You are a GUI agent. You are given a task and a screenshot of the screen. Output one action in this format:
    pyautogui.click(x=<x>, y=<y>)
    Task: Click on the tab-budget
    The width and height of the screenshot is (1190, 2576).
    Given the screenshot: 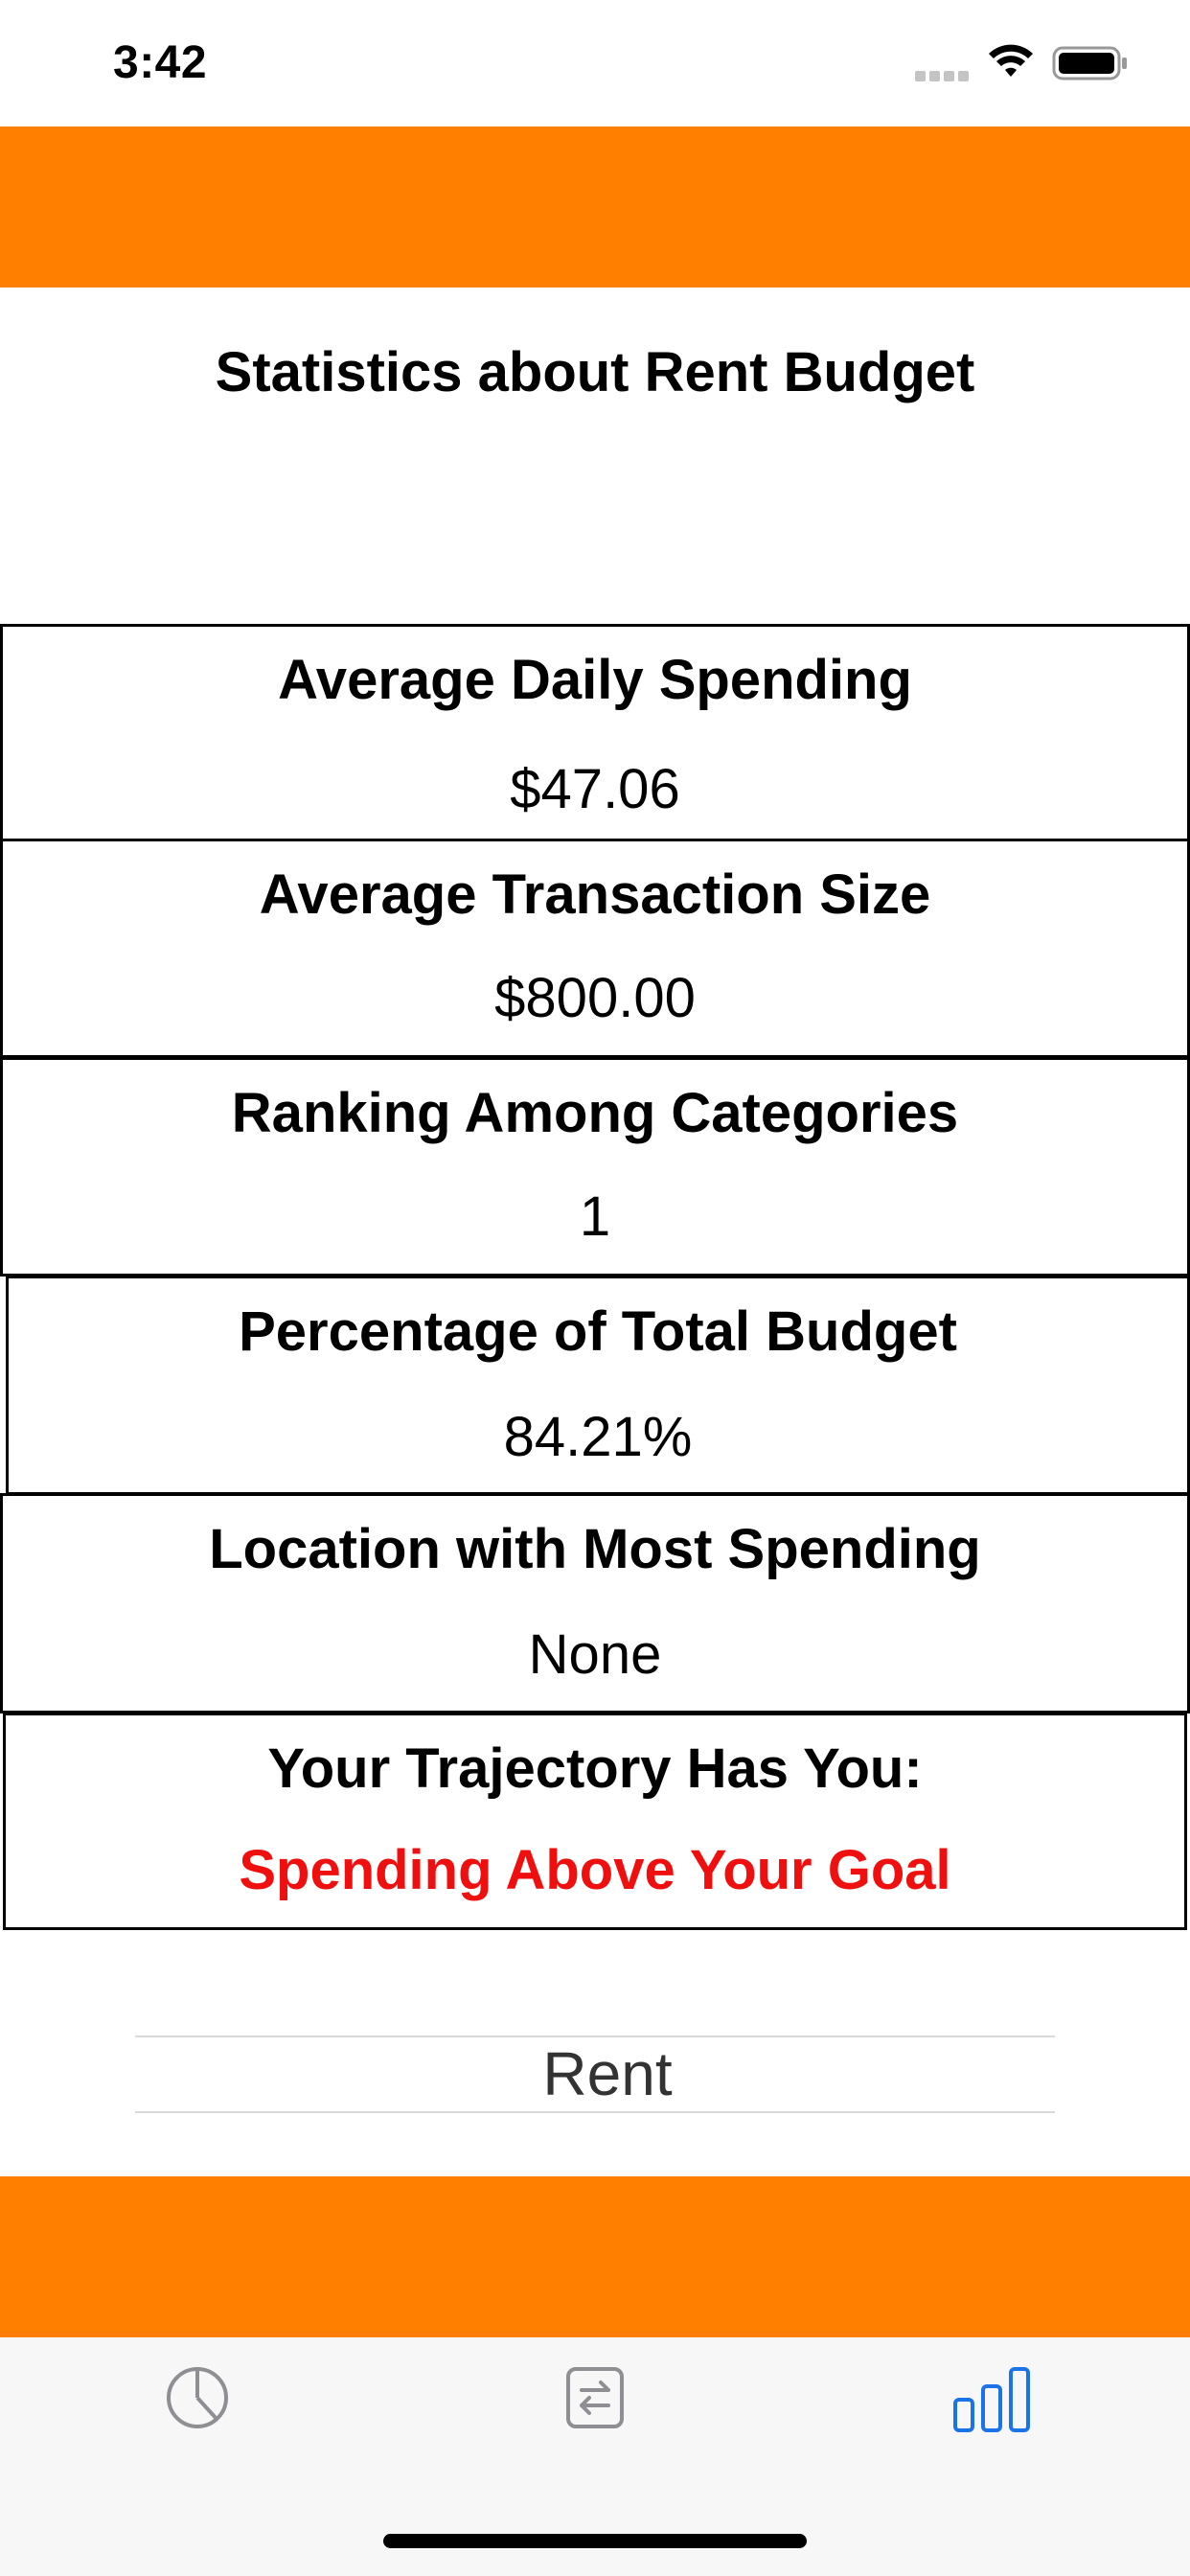 What is the action you would take?
    pyautogui.click(x=198, y=2397)
    